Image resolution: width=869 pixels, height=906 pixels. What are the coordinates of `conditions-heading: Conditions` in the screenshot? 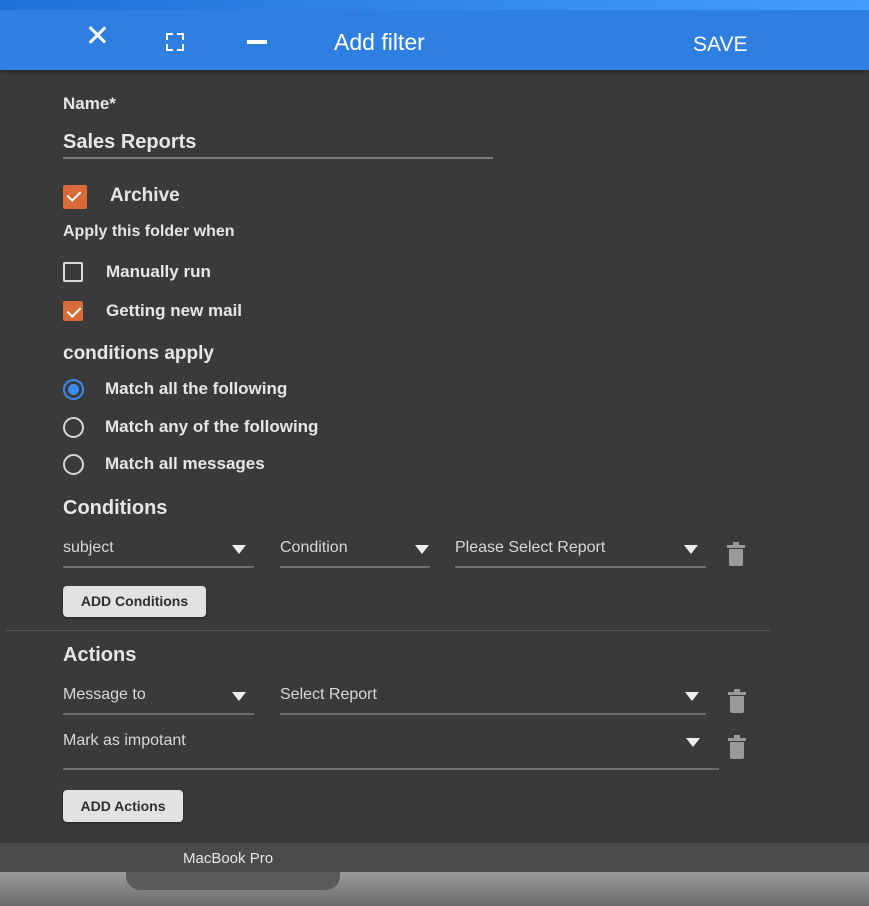 It's located at (115, 508).